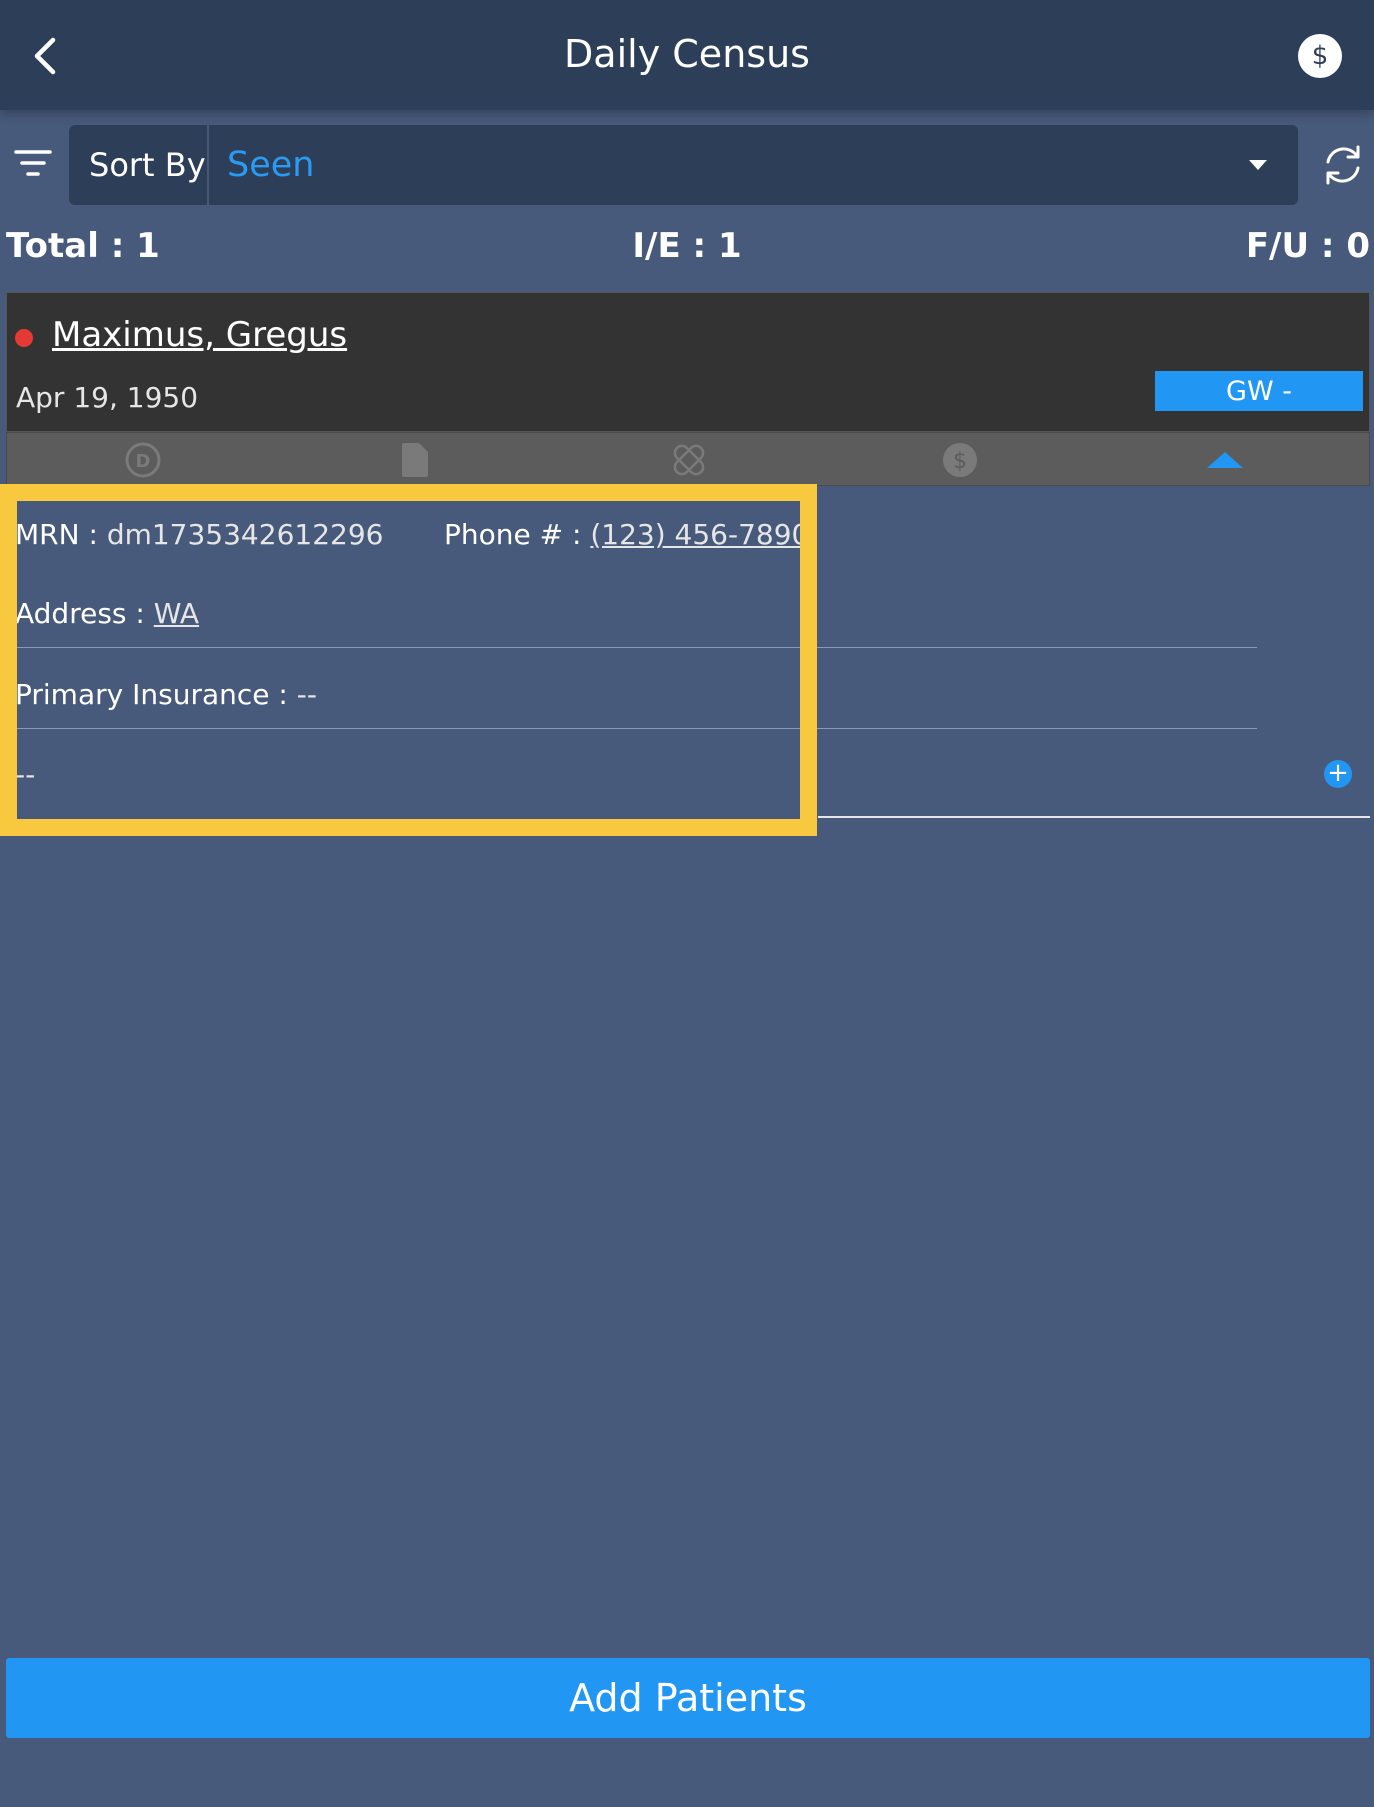 The image size is (1374, 1807). I want to click on ie-count: I/E : 1, so click(687, 246).